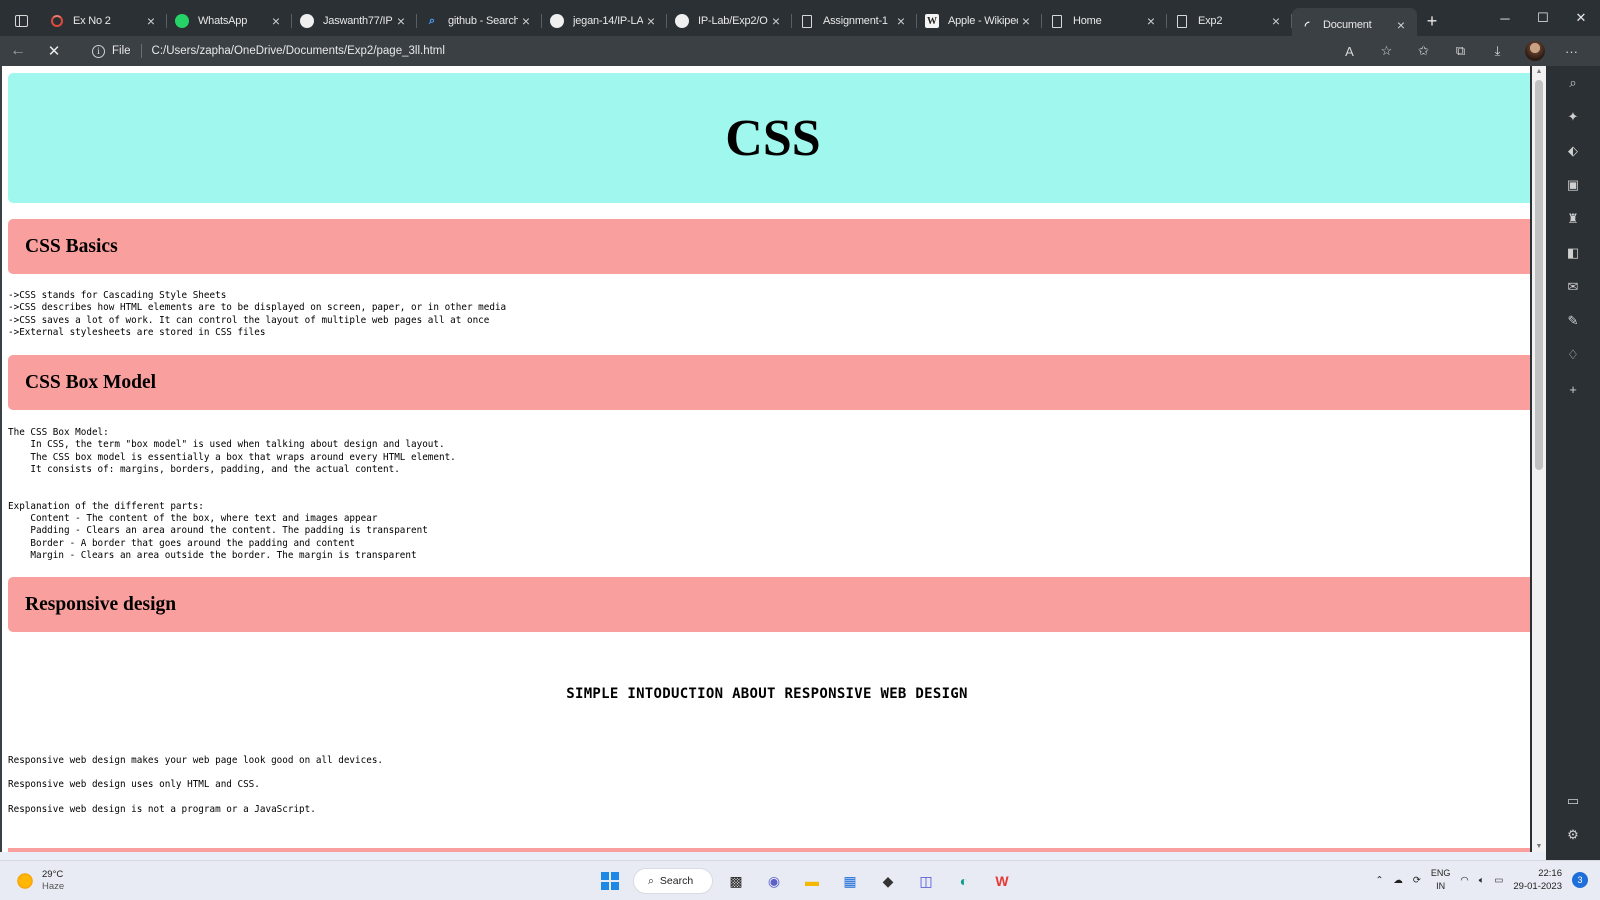 The image size is (1600, 900). Describe the element at coordinates (1534, 51) in the screenshot. I see `profile-avatar` at that location.